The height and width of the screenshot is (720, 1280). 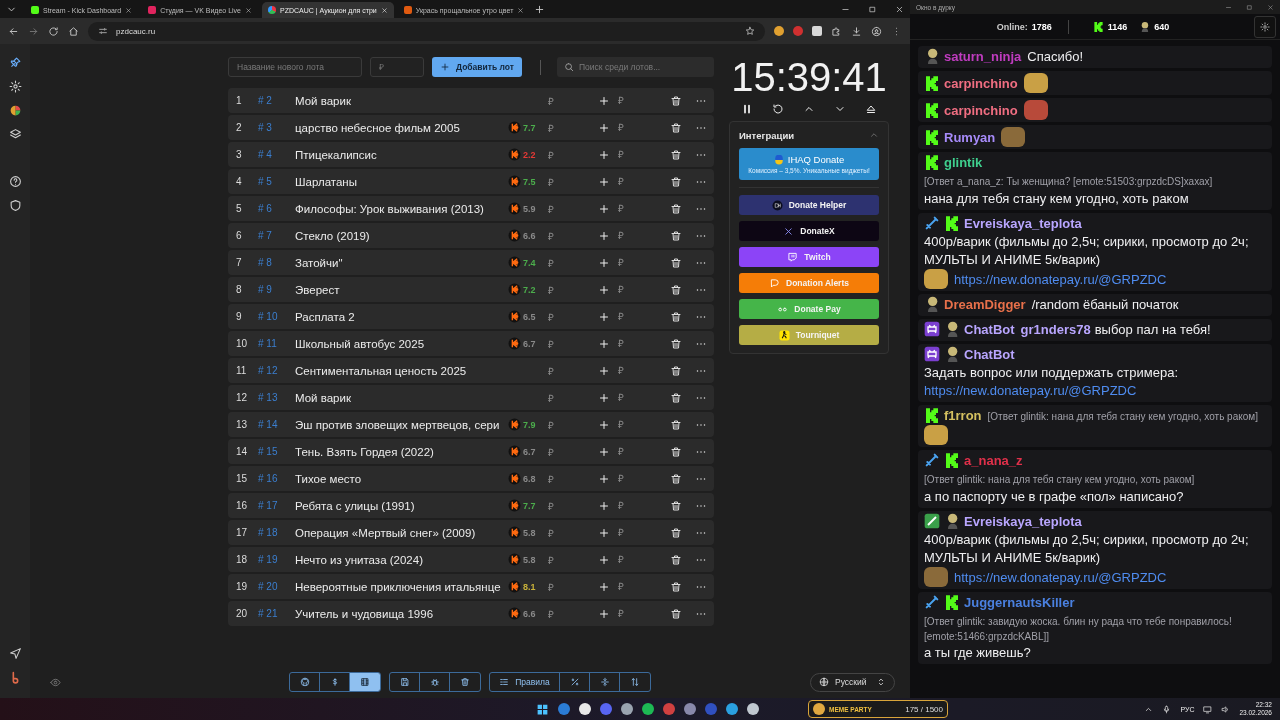 What do you see at coordinates (33, 31) in the screenshot?
I see `forward-icon` at bounding box center [33, 31].